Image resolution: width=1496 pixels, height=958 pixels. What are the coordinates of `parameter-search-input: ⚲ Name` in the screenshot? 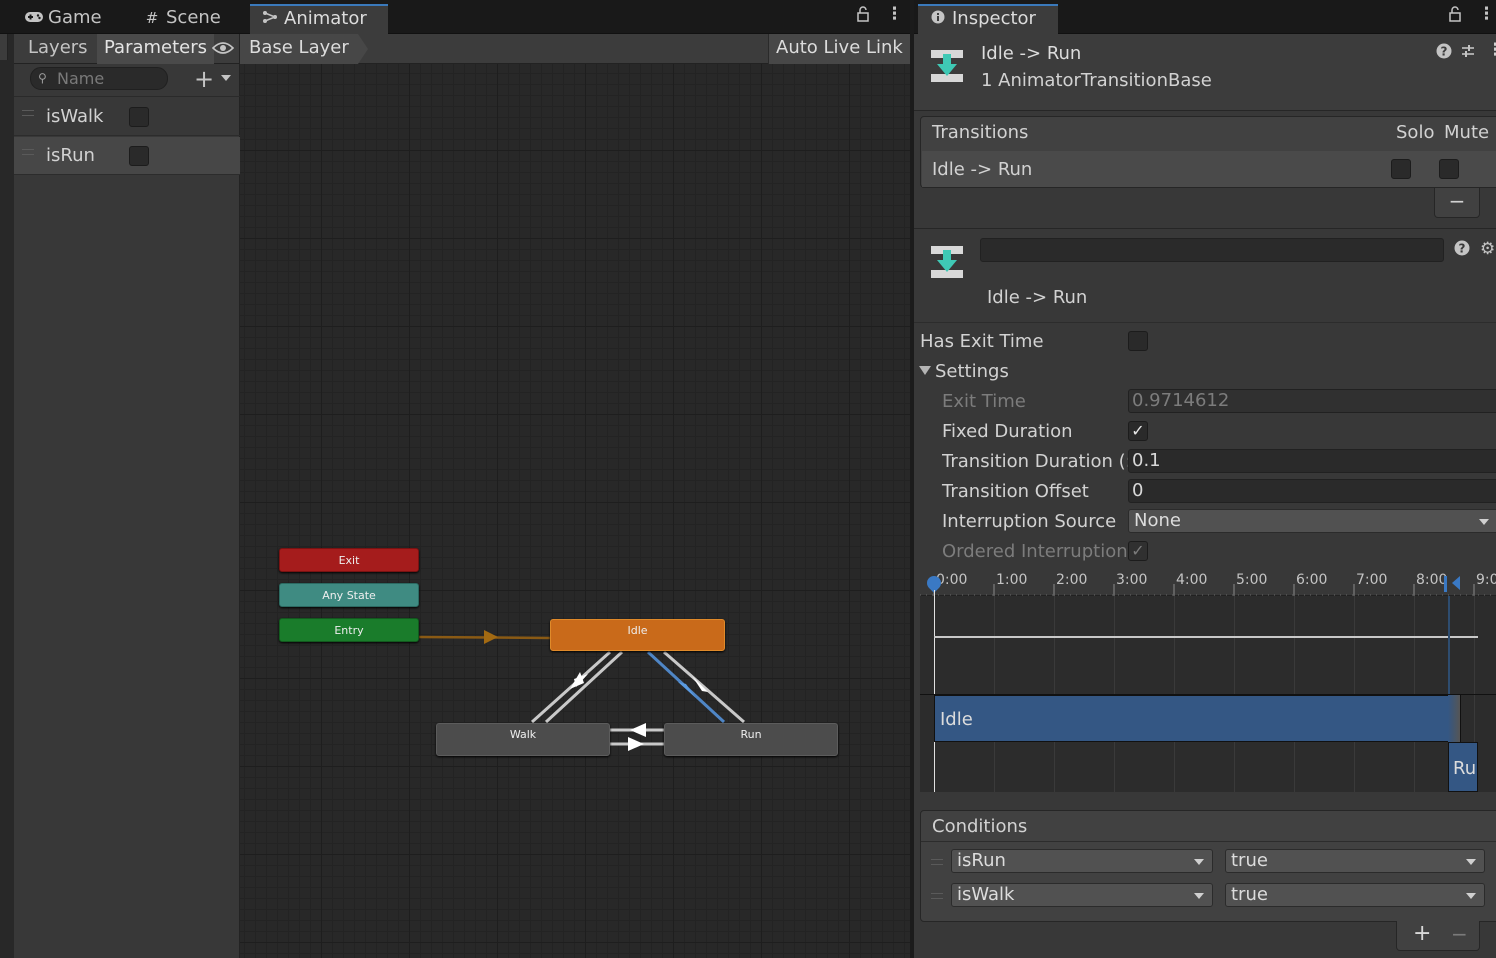 It's located at (99, 78).